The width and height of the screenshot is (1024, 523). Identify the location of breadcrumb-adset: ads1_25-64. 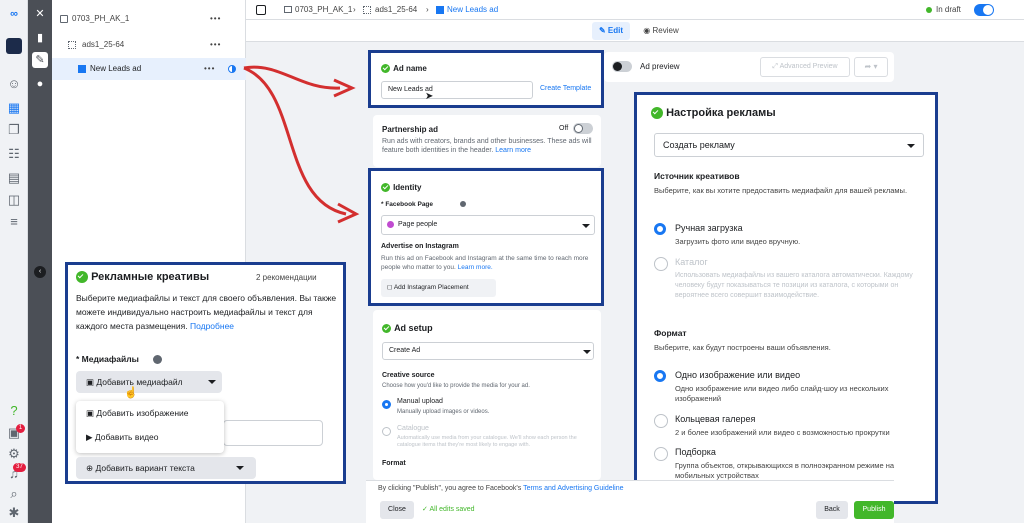
(396, 10).